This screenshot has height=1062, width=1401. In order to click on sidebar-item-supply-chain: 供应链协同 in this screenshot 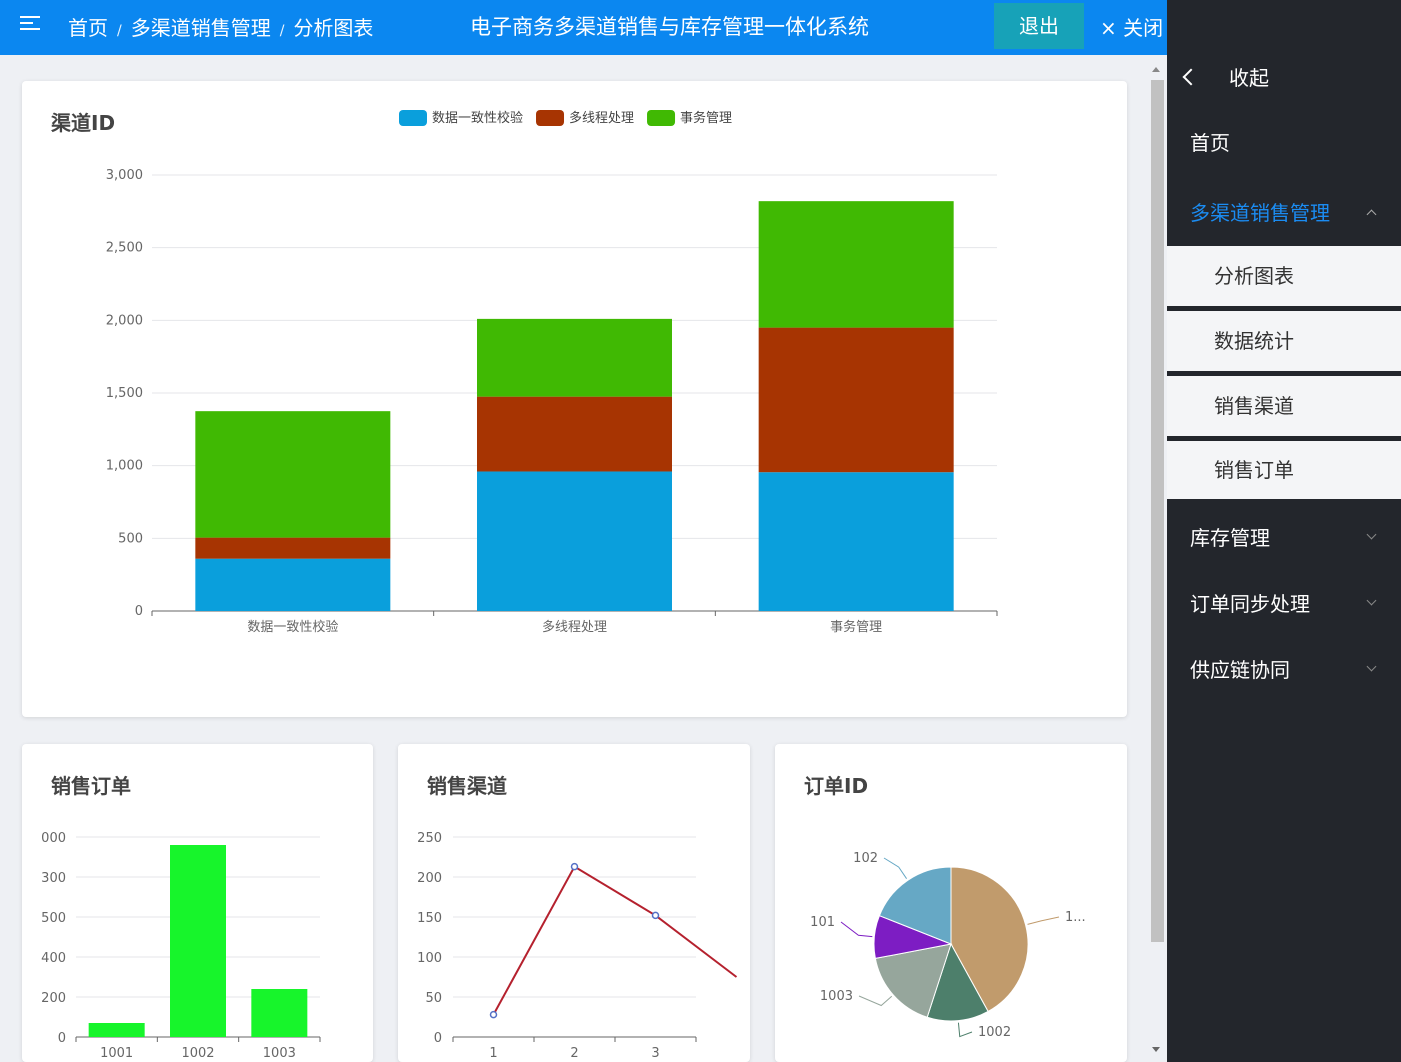, I will do `click(1284, 670)`.